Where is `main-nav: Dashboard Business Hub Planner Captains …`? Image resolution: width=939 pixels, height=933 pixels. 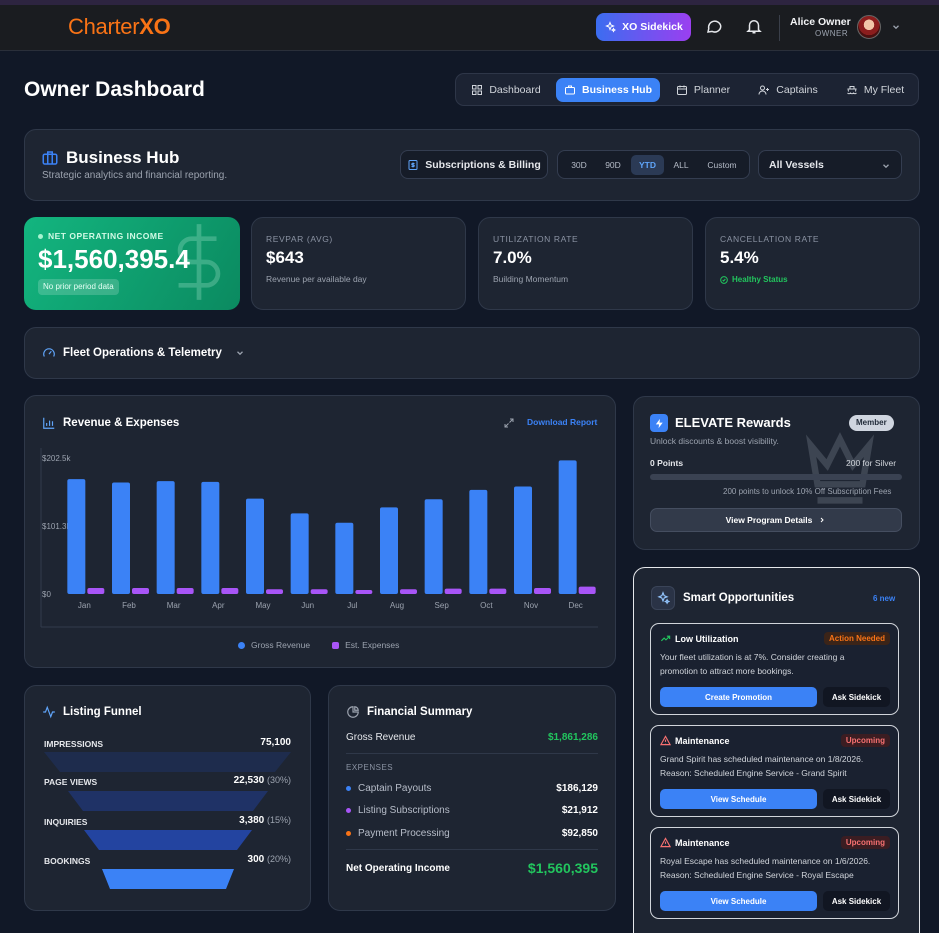
main-nav: Dashboard Business Hub Planner Captains … is located at coordinates (687, 89).